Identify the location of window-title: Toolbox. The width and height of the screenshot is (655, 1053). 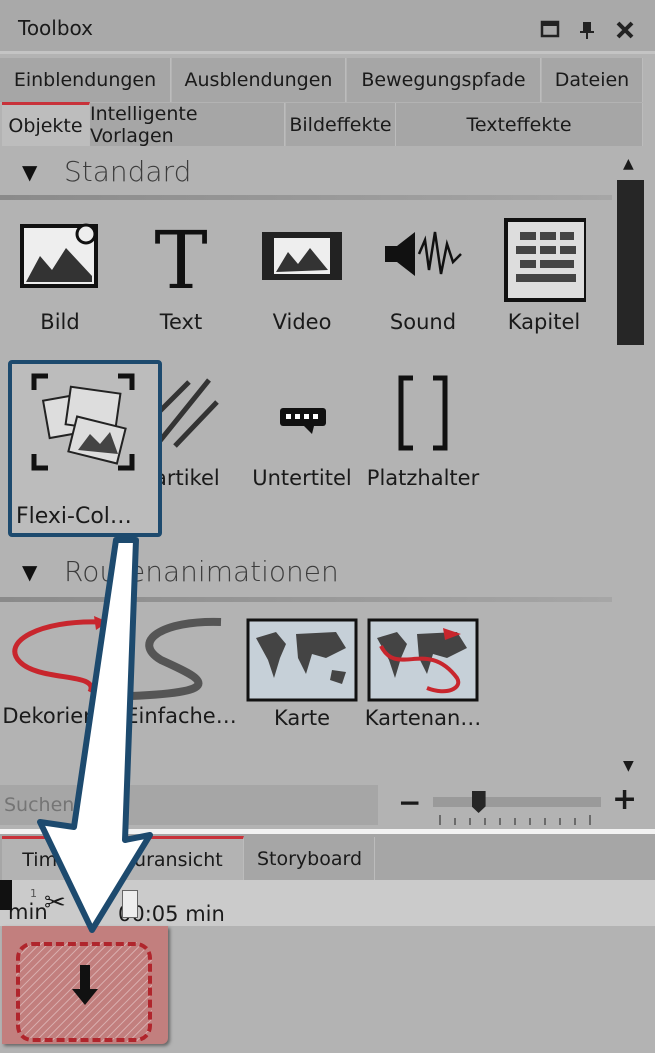
(55, 28).